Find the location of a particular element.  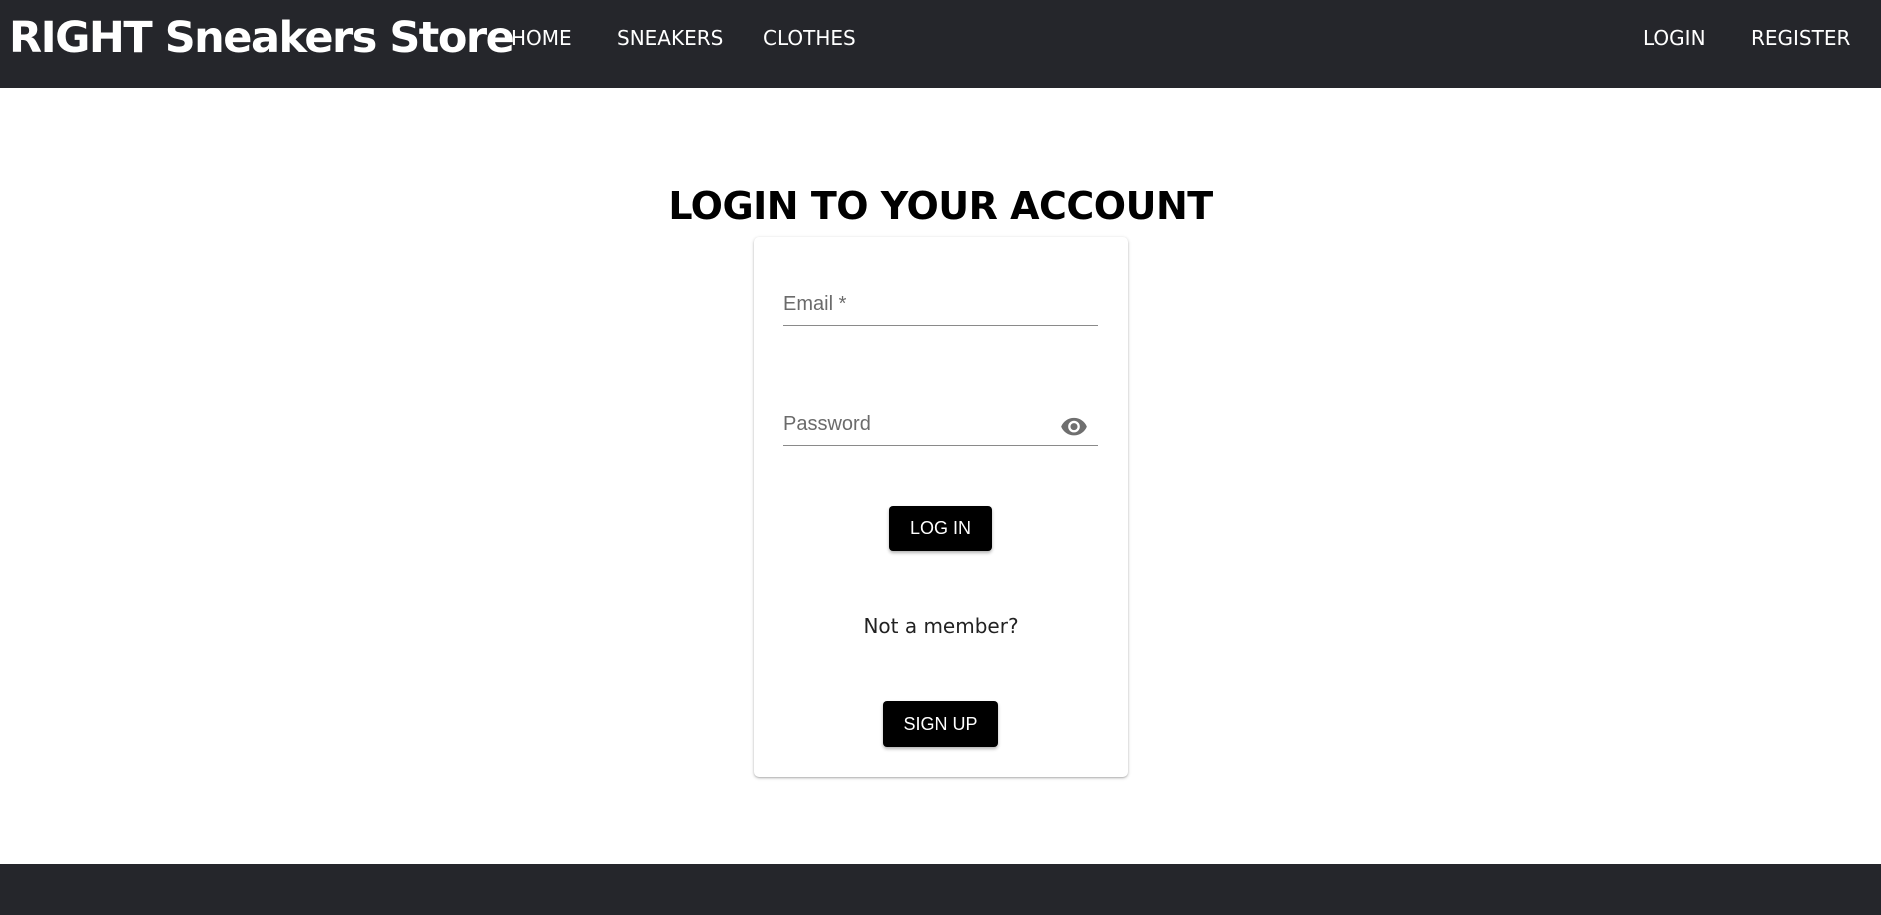

page-title: LOGIN TO YOUR ACCOUNT is located at coordinates (940, 206).